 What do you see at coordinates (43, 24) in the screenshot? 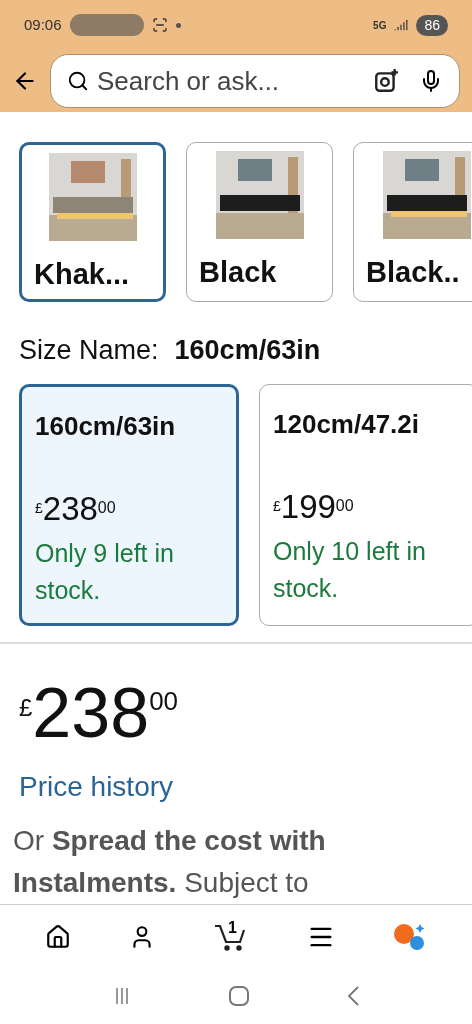
I see `status-time: 09:06` at bounding box center [43, 24].